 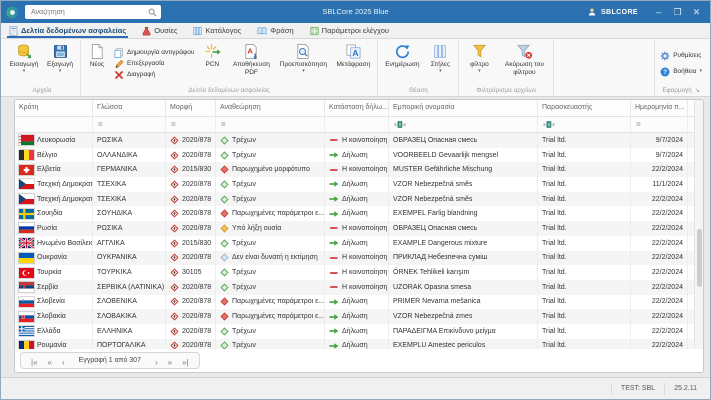 I want to click on filter-cell-manufacturer, so click(x=584, y=124).